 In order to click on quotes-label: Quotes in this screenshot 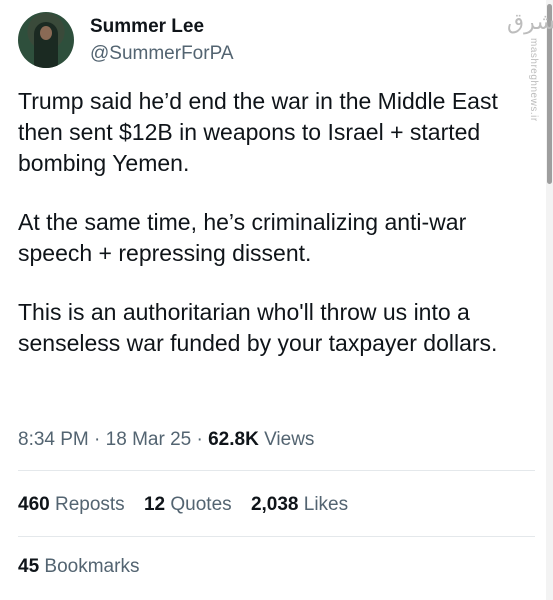, I will do `click(201, 504)`.